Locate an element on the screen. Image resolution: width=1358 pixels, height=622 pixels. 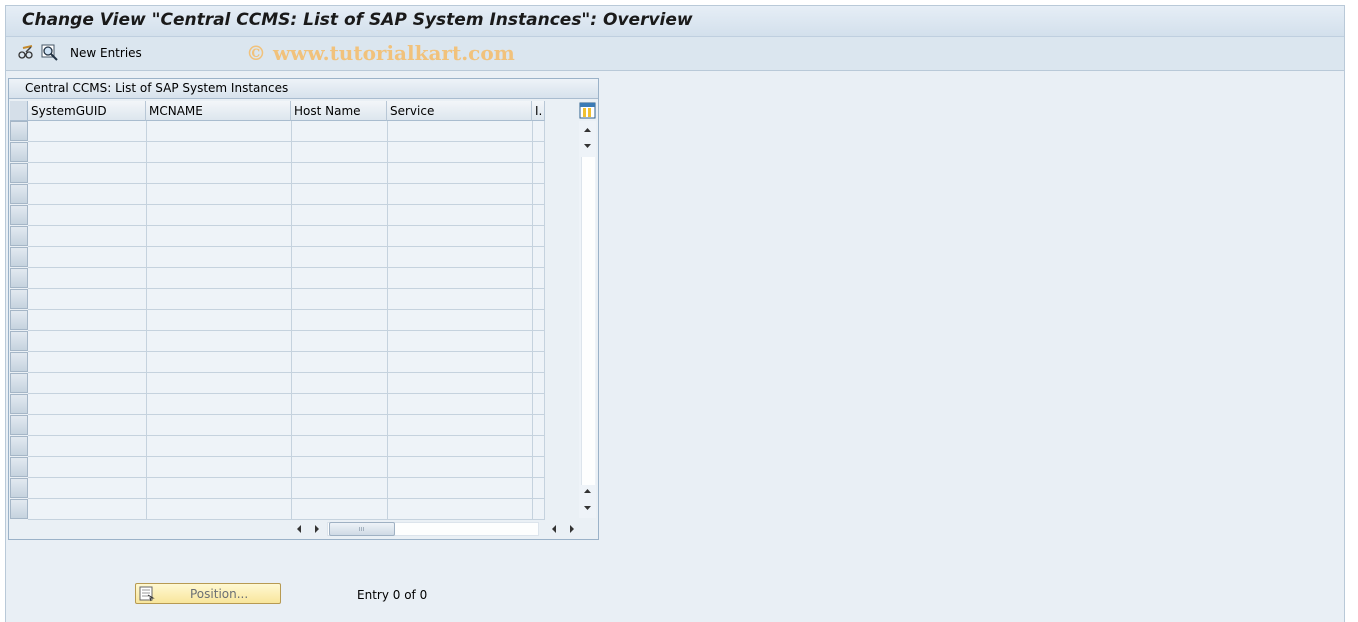
horizontal-scrollbar-fixed is located at coordinates (563, 529).